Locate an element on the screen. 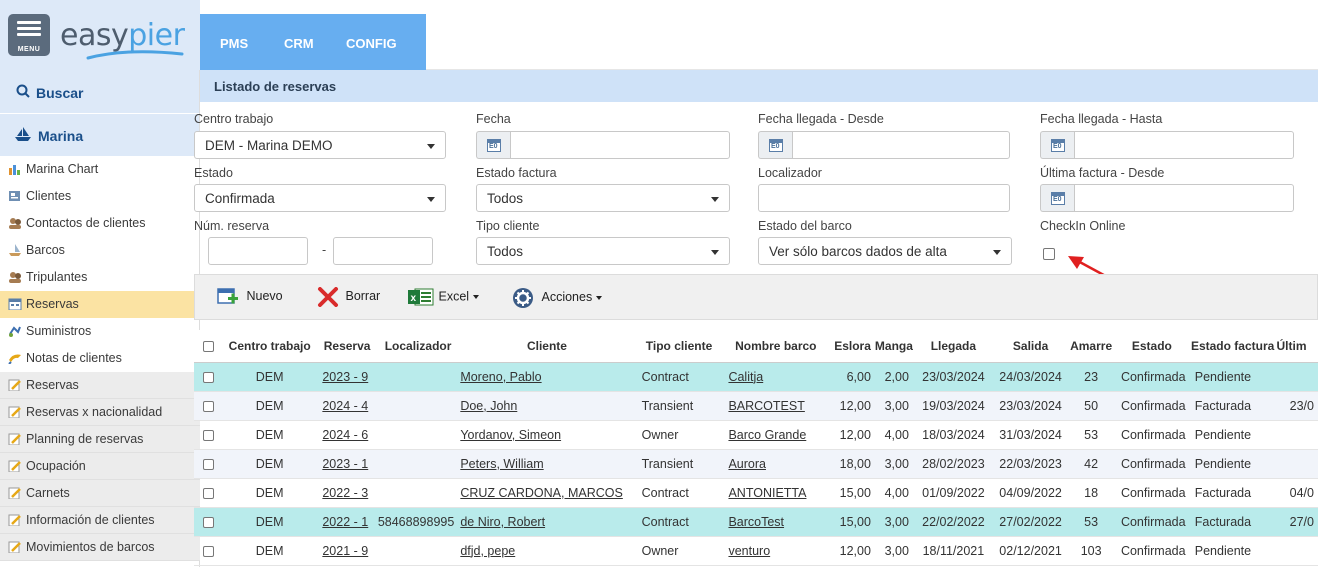 The image size is (1318, 567). column-header: Centro trabajo is located at coordinates (270, 346).